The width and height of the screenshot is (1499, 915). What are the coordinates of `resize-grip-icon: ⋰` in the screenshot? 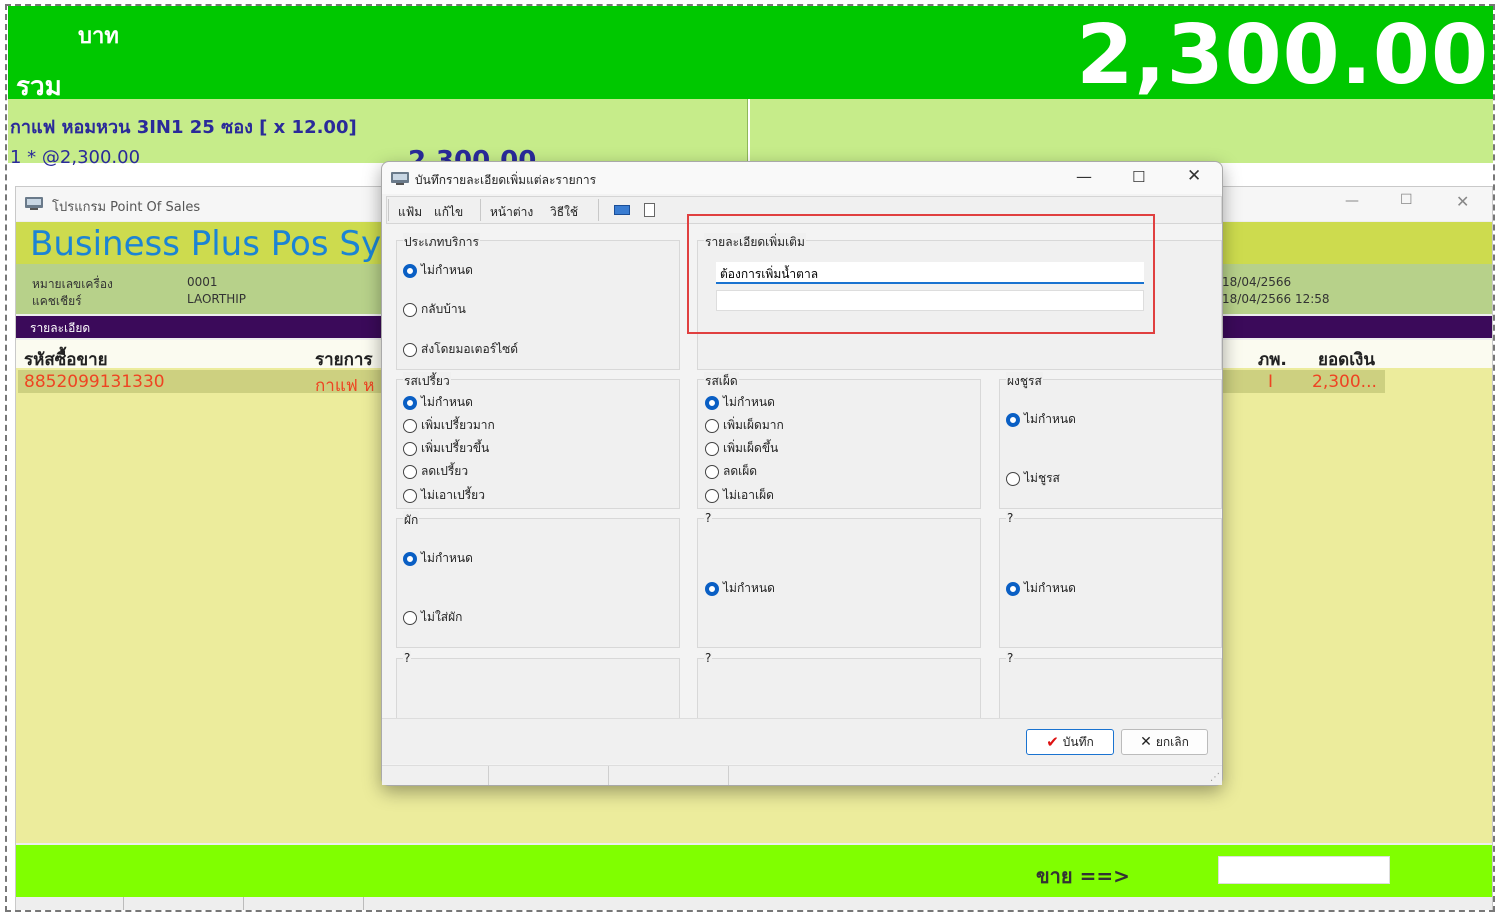 It's located at (1215, 777).